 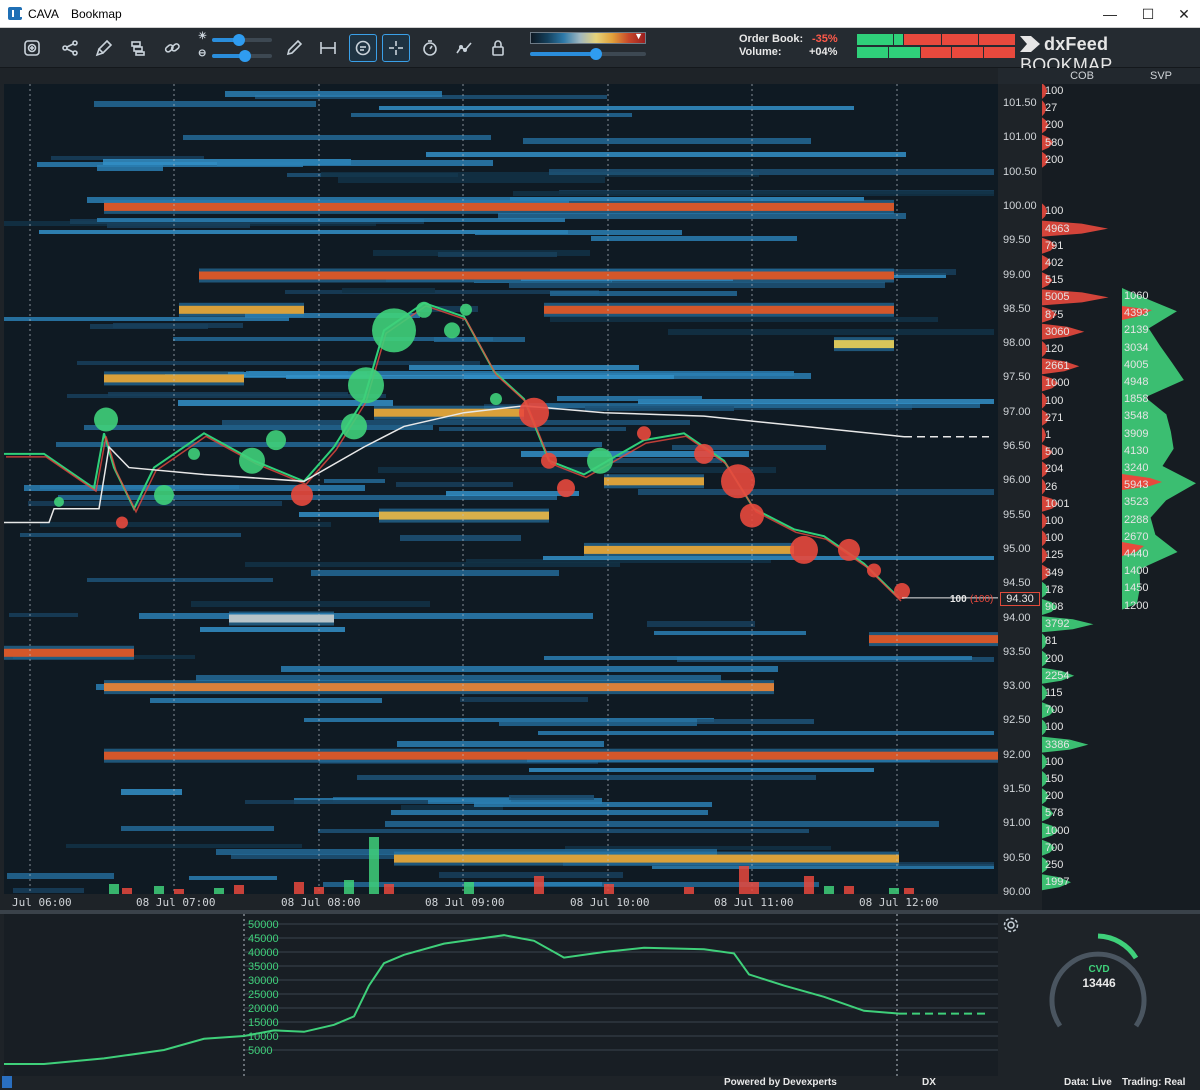 What do you see at coordinates (263, 1023) in the screenshot?
I see `cvd-y-label: 15000` at bounding box center [263, 1023].